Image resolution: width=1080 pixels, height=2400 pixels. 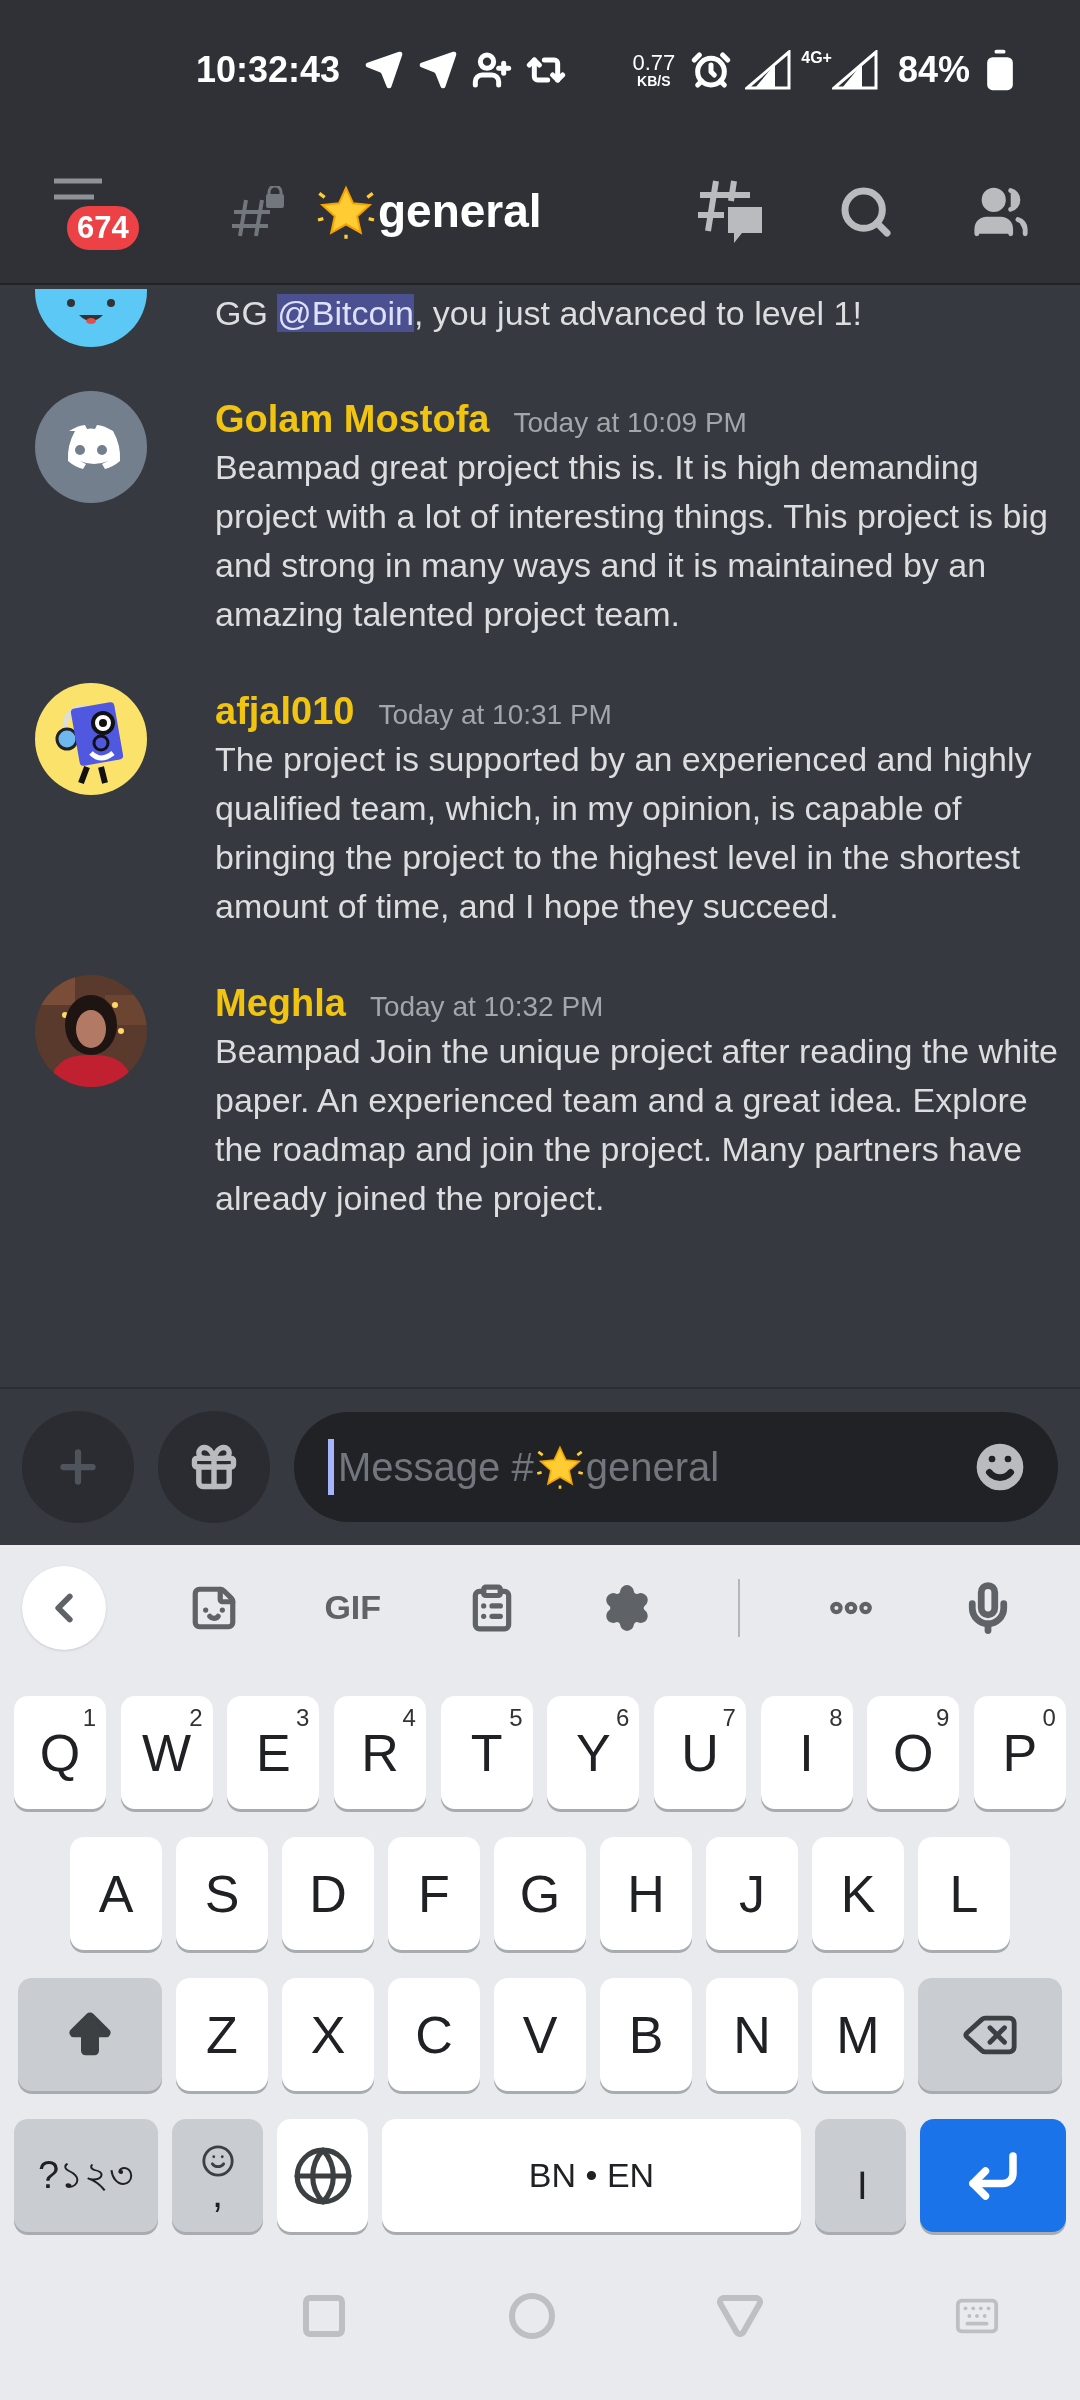 What do you see at coordinates (353, 1607) in the screenshot?
I see `gif-button: GIF` at bounding box center [353, 1607].